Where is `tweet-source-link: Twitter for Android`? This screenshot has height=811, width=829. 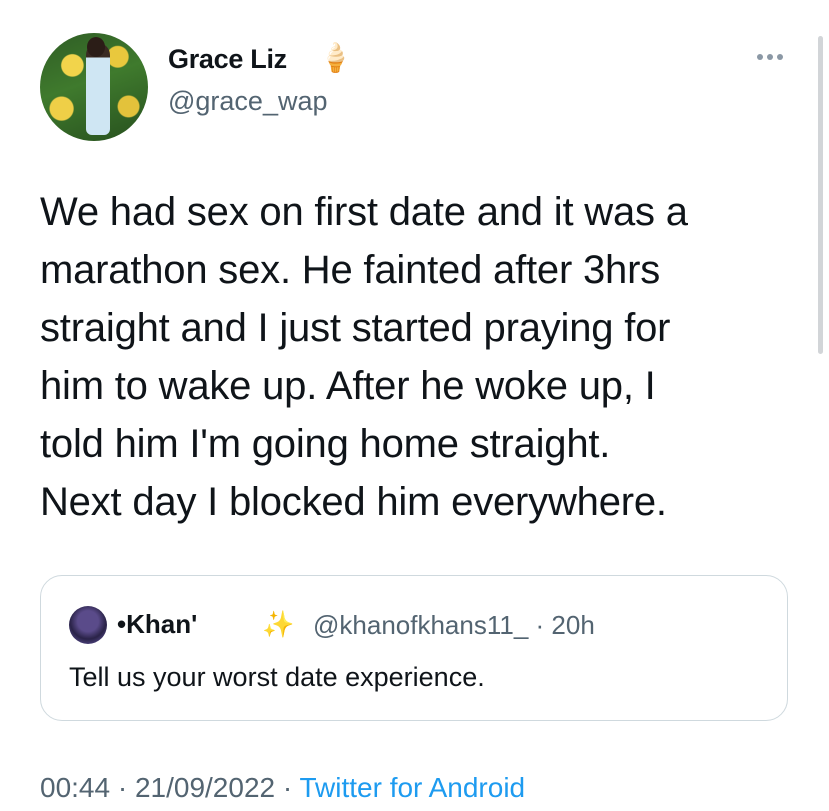
tweet-source-link: Twitter for Android is located at coordinates (412, 787).